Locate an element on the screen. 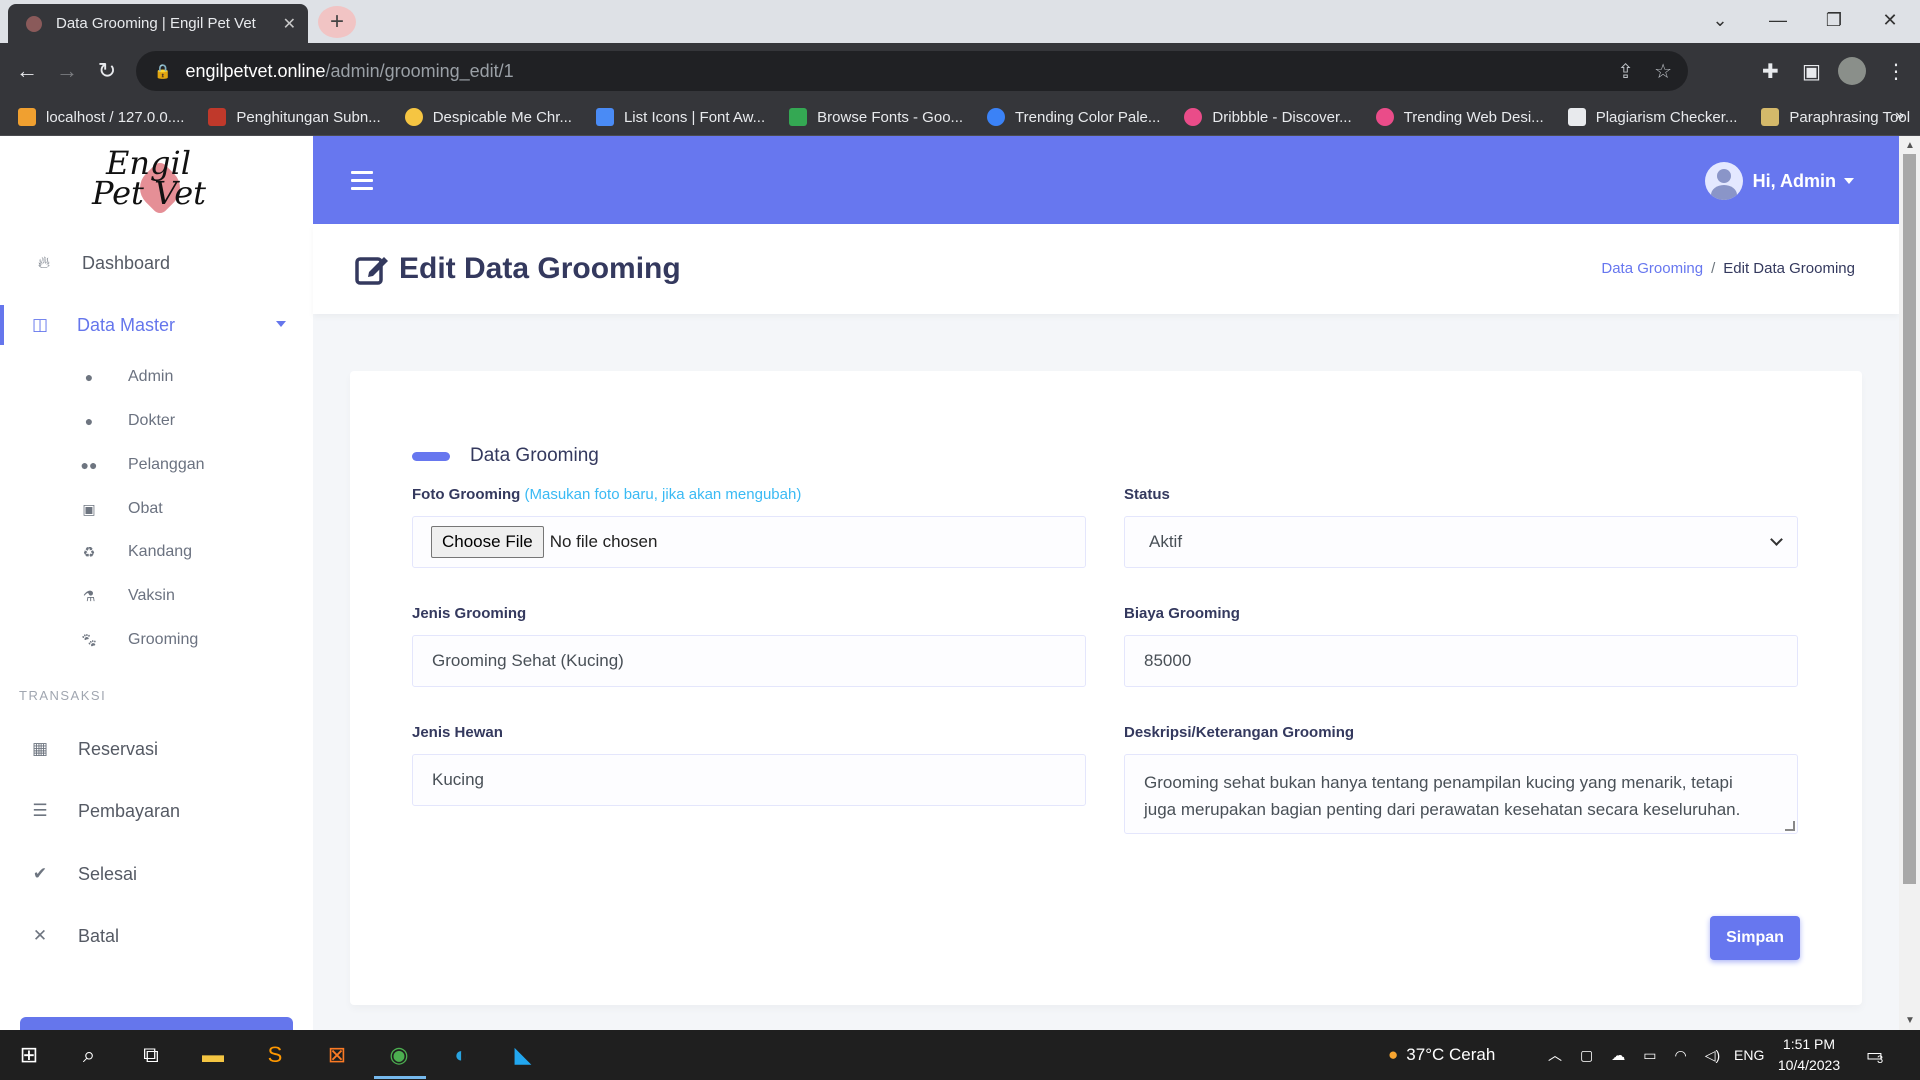 This screenshot has height=1080, width=1920. biaya-grooming-value: 85000 is located at coordinates (1168, 660).